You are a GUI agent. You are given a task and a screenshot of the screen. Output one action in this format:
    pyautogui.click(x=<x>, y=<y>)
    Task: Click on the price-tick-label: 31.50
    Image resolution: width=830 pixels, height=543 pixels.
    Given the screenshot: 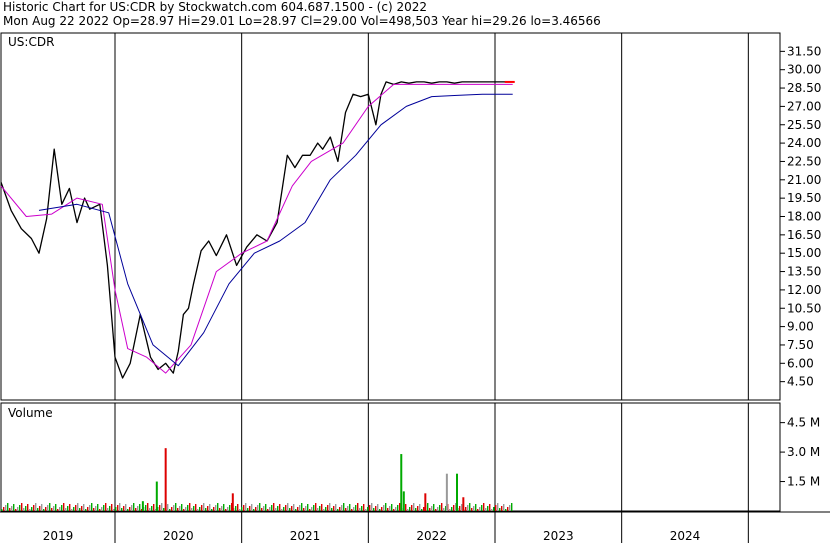 What is the action you would take?
    pyautogui.click(x=804, y=51)
    